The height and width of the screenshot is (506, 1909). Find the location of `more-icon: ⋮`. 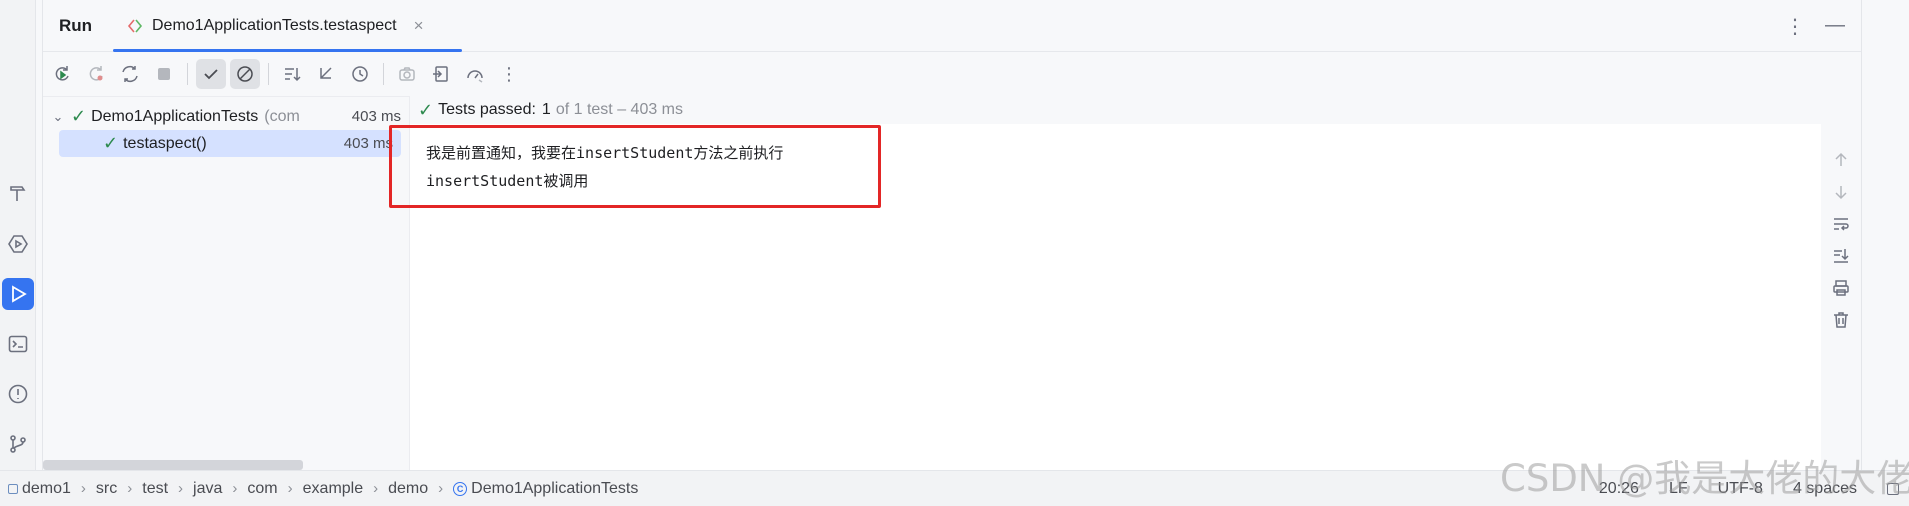

more-icon: ⋮ is located at coordinates (509, 73).